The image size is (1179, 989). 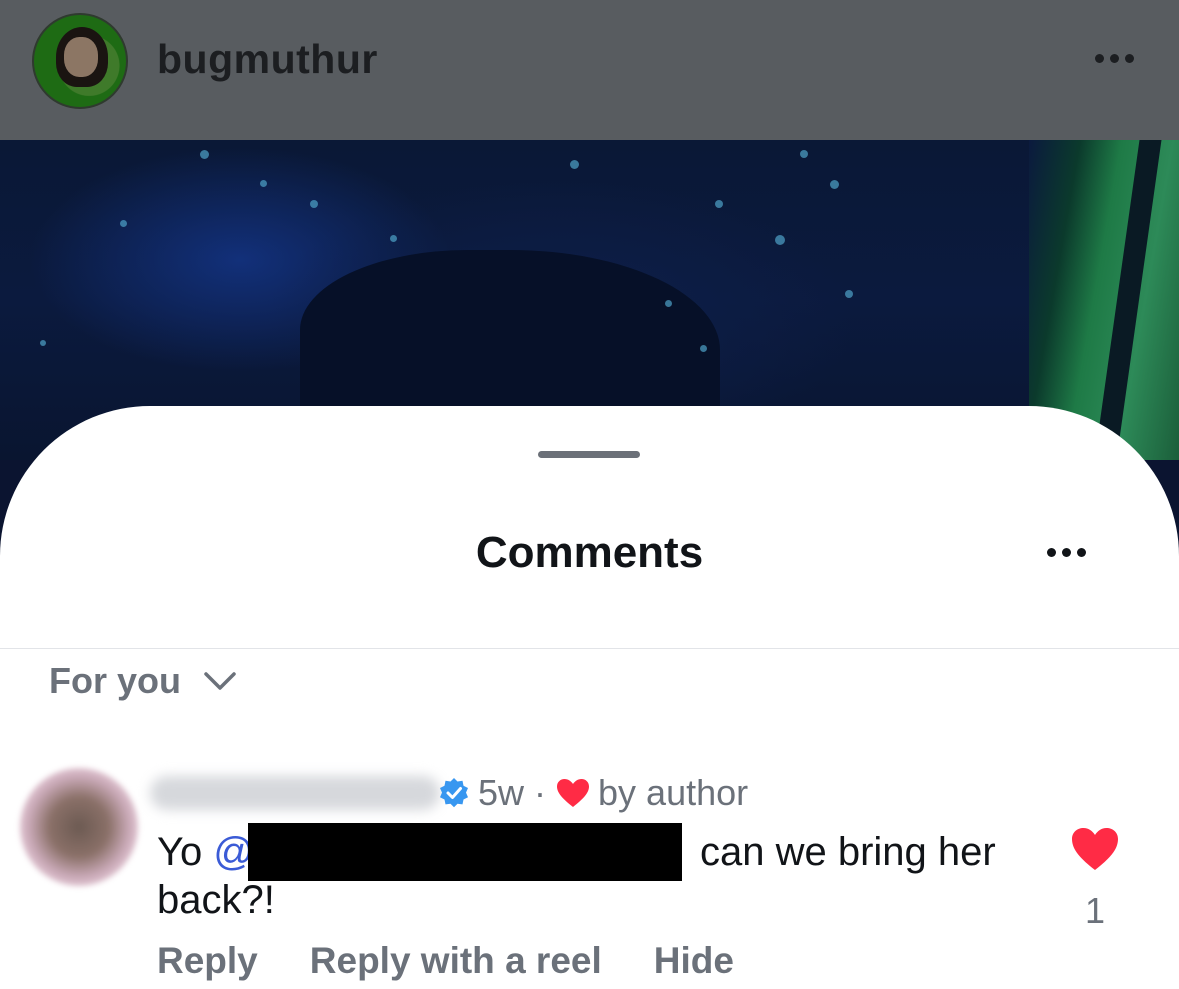 What do you see at coordinates (267, 59) in the screenshot?
I see `post-username: bugmuthur` at bounding box center [267, 59].